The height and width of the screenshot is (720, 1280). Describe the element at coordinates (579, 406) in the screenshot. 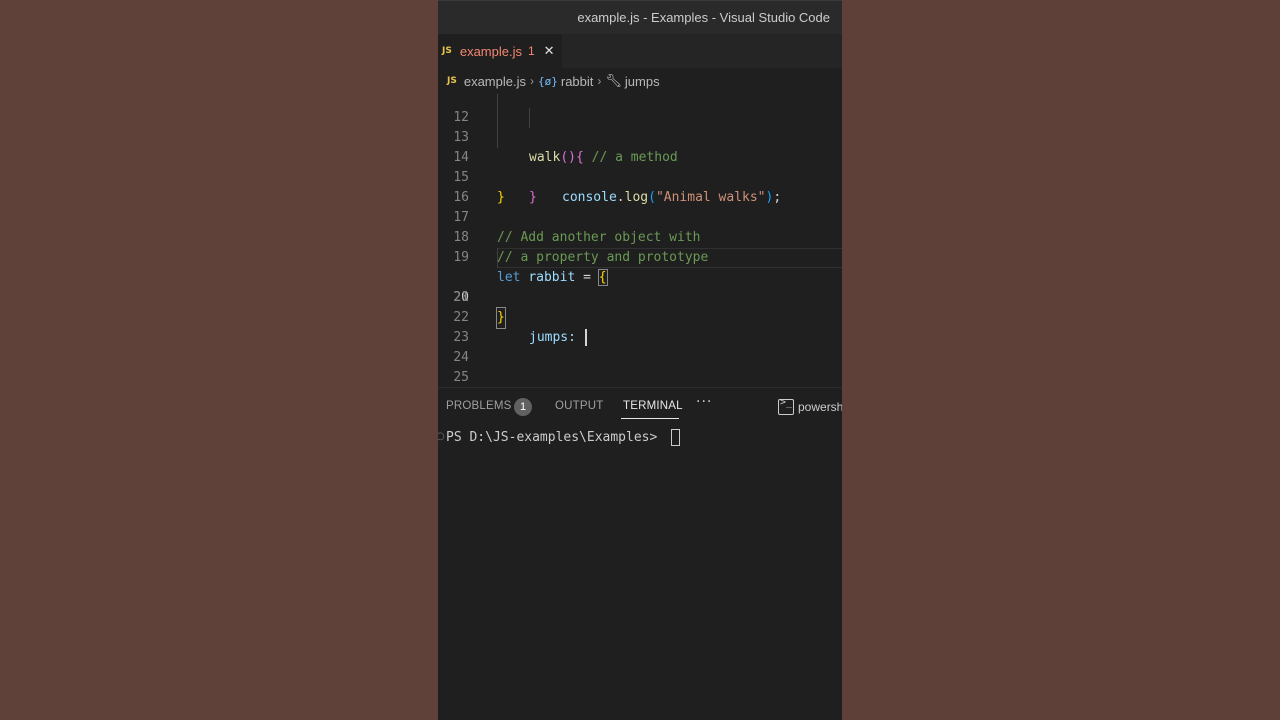

I see `tab-output: OUTPUT` at that location.